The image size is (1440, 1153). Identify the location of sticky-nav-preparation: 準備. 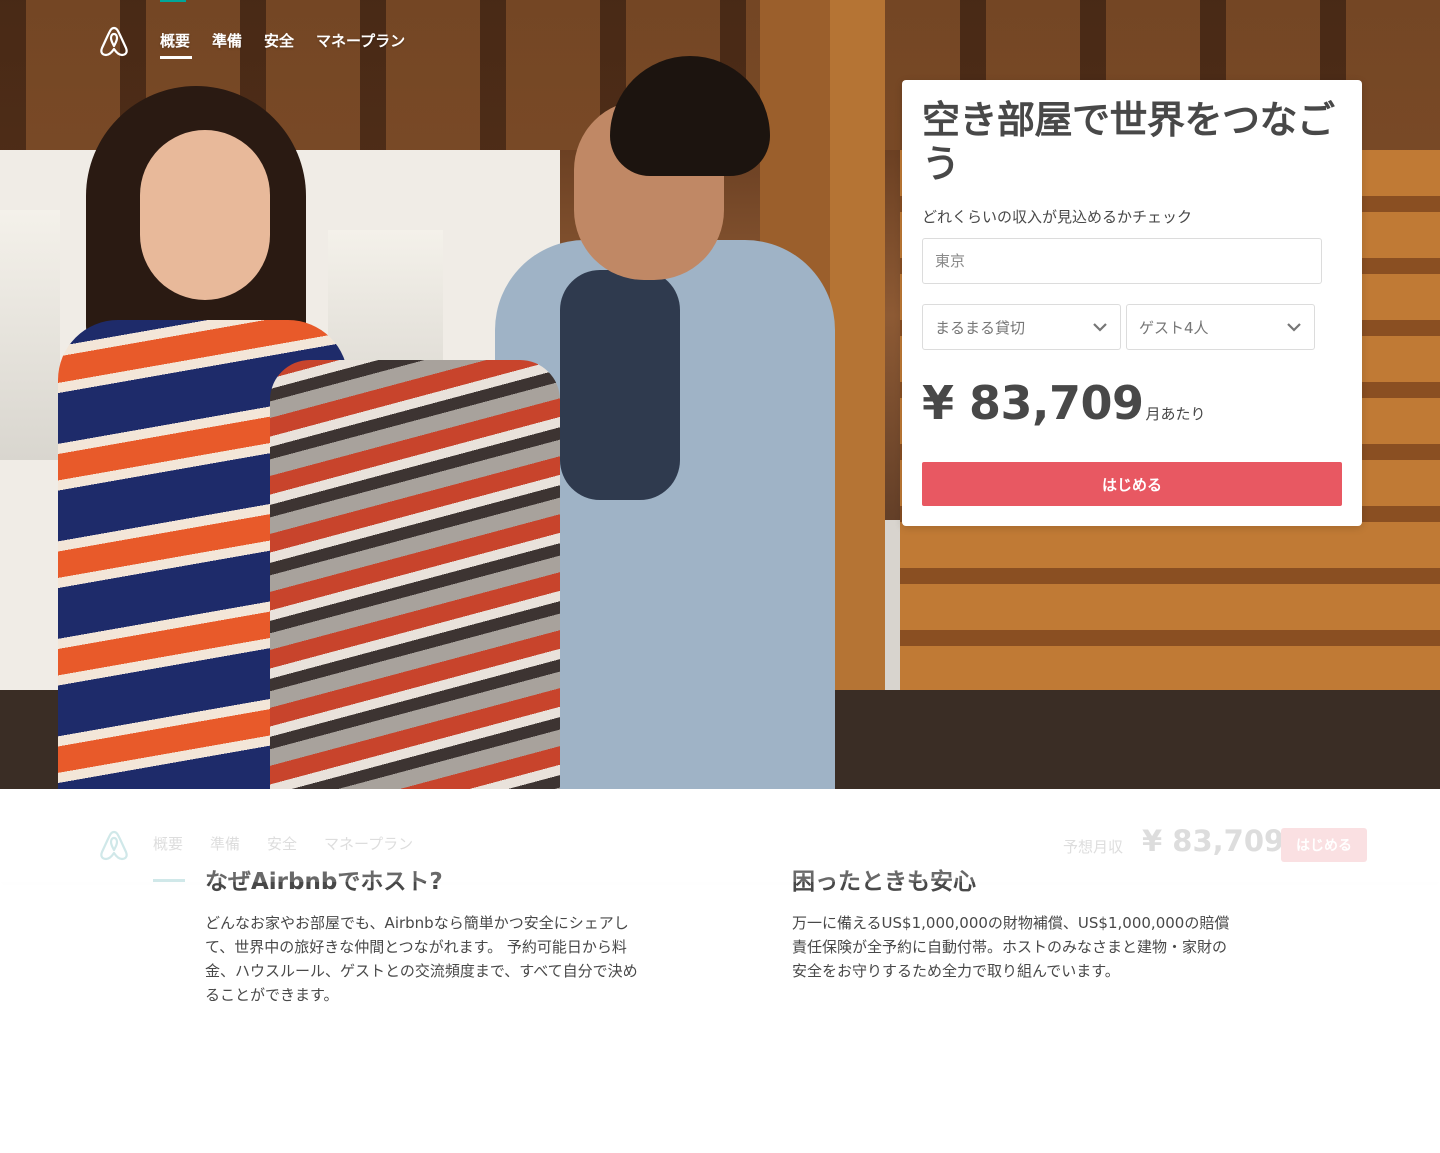
(225, 843).